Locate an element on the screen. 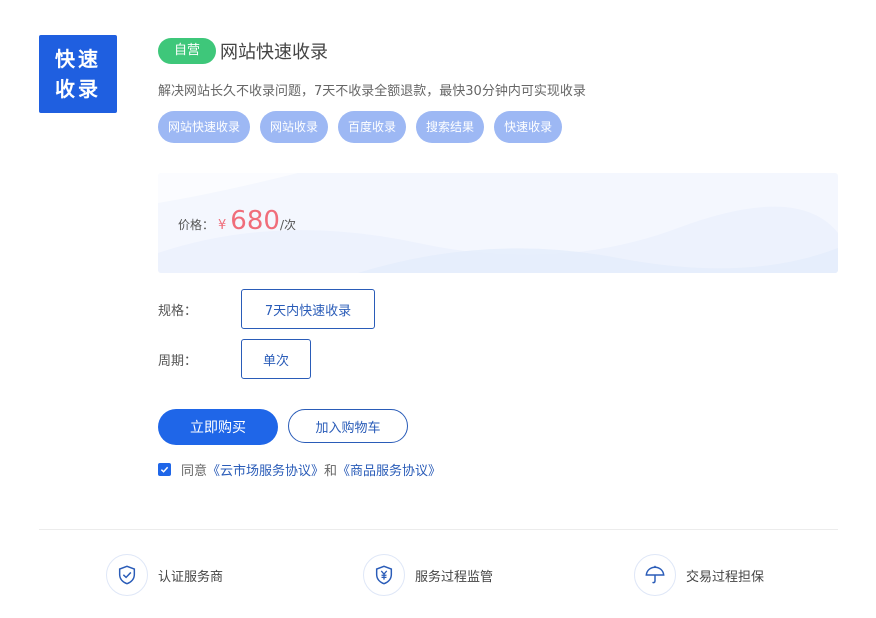  check-icon is located at coordinates (164, 469).